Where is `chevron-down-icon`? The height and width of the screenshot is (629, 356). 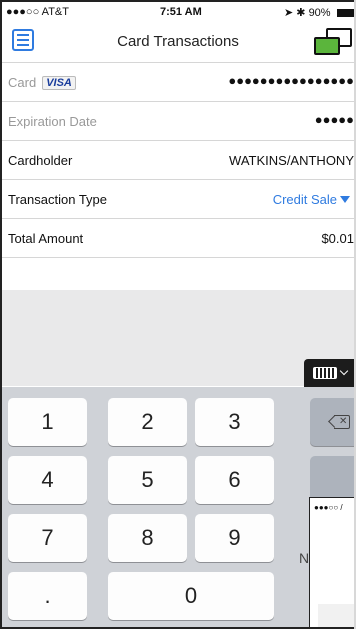
chevron-down-icon is located at coordinates (344, 371).